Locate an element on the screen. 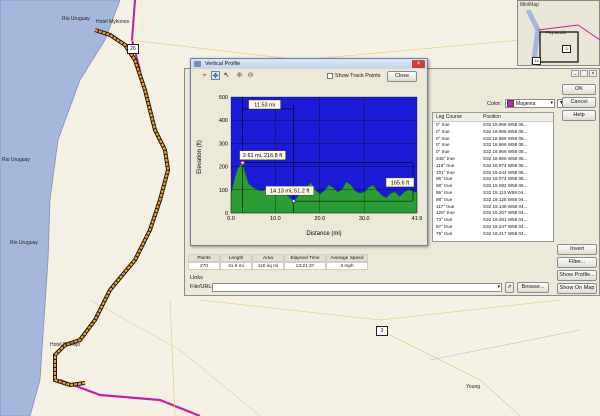  crosshair-icon: ⌖ is located at coordinates (204, 75).